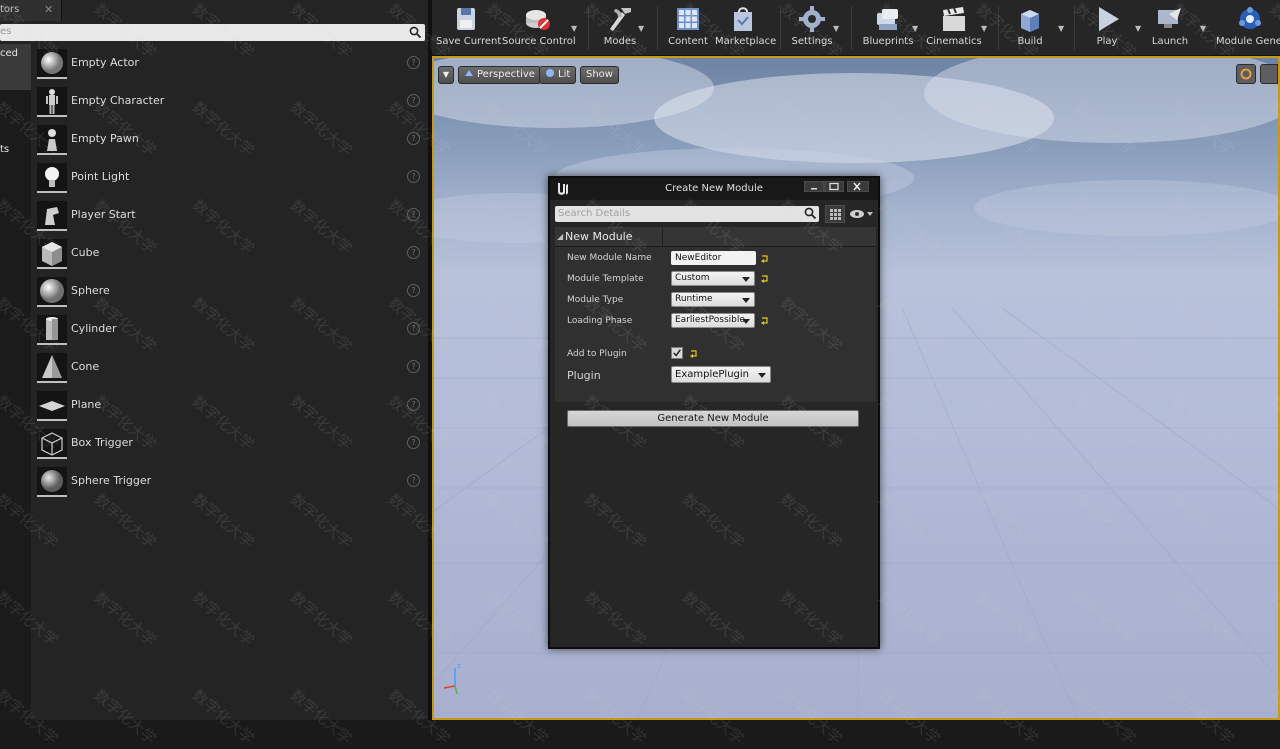 The height and width of the screenshot is (749, 1280). Describe the element at coordinates (230, 215) in the screenshot. I see `list-item-player-start: Player Start ?` at that location.